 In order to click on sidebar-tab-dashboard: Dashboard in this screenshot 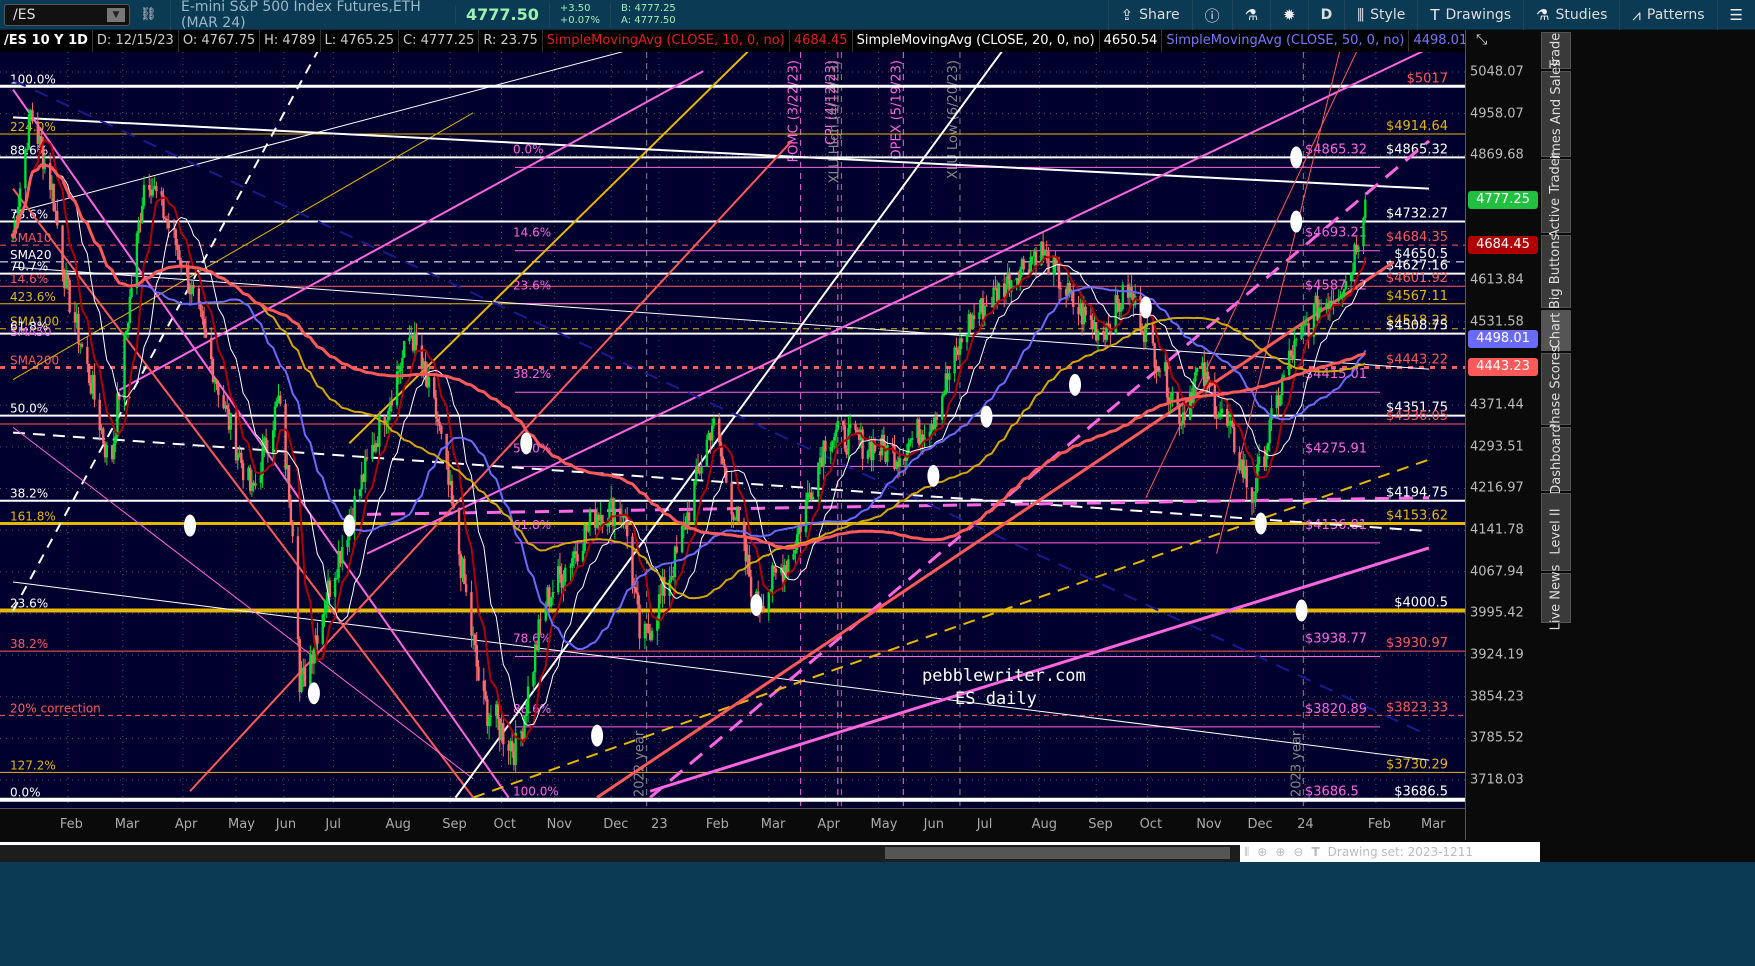, I will do `click(1556, 459)`.